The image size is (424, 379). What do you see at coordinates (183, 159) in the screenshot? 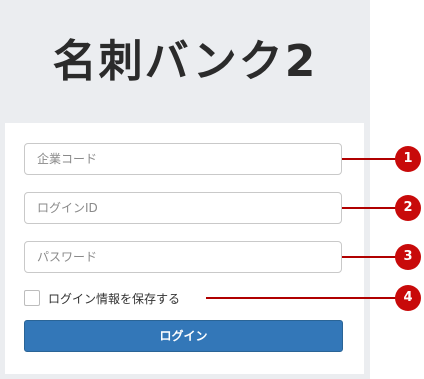
I see `company-code-input` at bounding box center [183, 159].